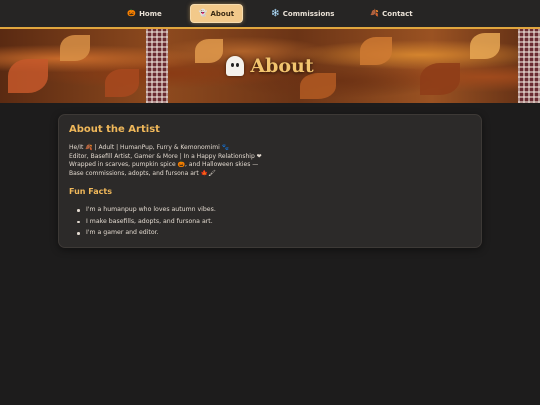 The height and width of the screenshot is (405, 540). I want to click on ghost-icon, so click(235, 66).